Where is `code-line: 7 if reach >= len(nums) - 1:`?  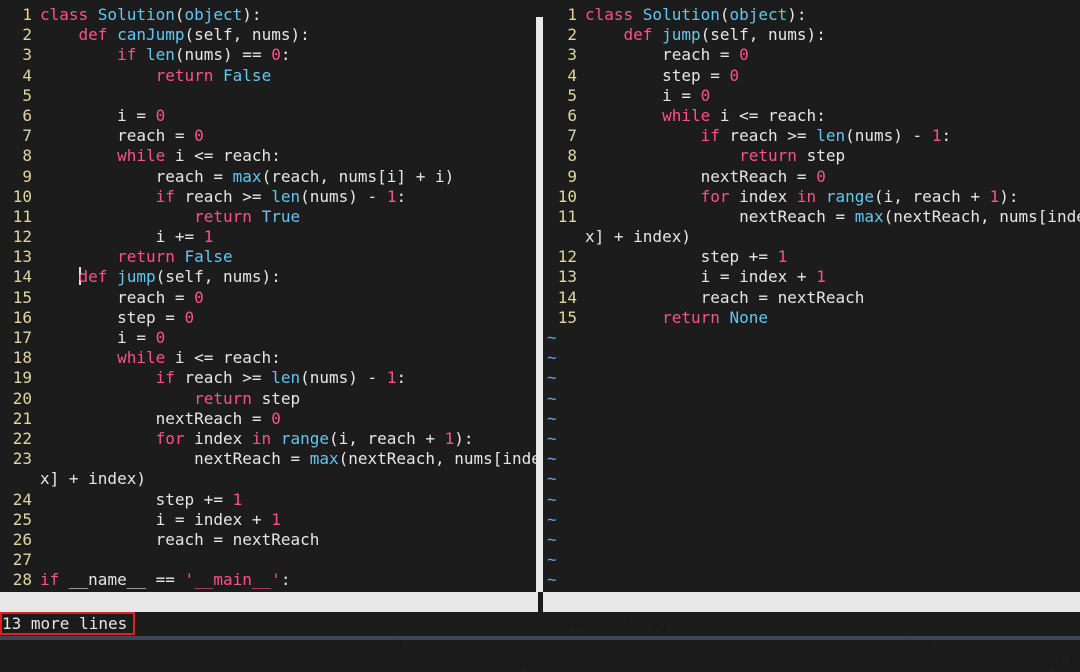 code-line: 7 if reach >= len(nums) - 1: is located at coordinates (812, 136).